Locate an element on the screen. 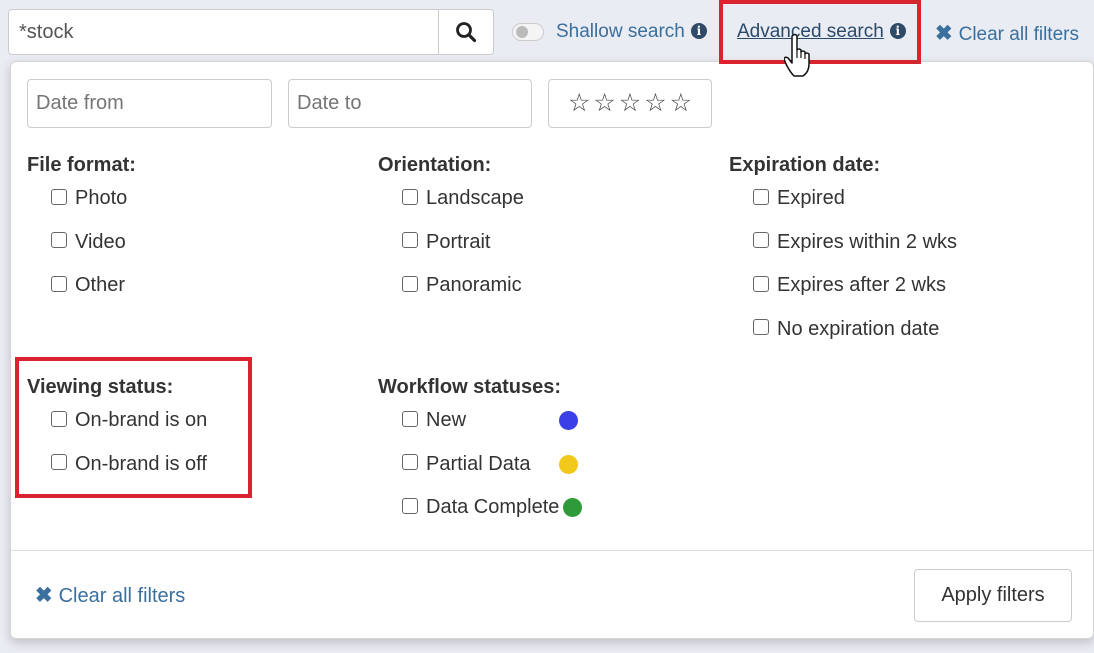 The width and height of the screenshot is (1094, 653). expiration-option: No expiration date is located at coordinates (843, 330).